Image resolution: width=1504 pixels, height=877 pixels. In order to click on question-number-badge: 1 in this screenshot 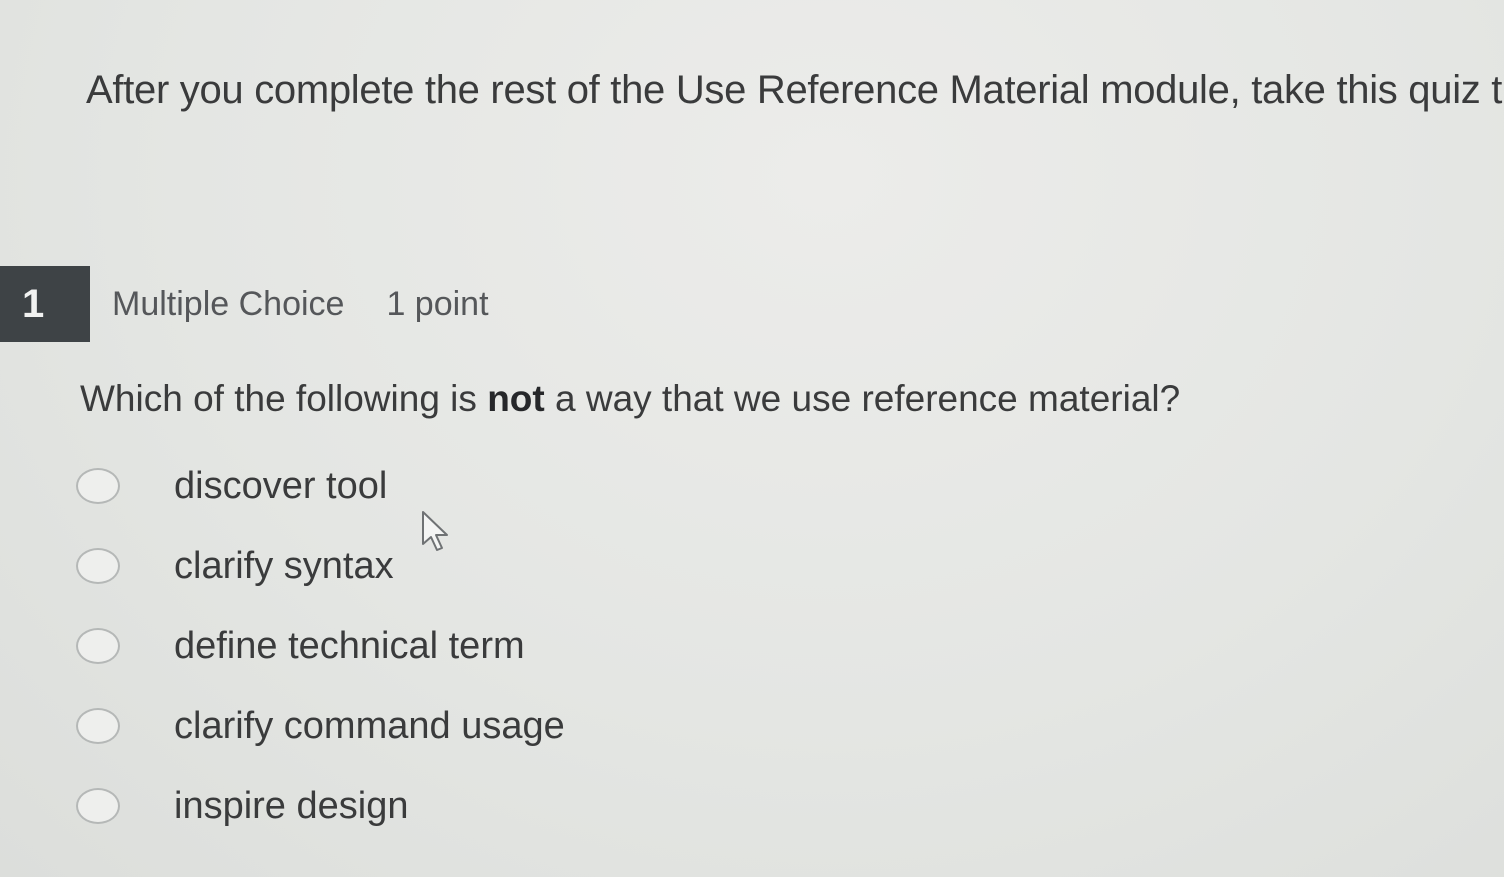, I will do `click(45, 304)`.